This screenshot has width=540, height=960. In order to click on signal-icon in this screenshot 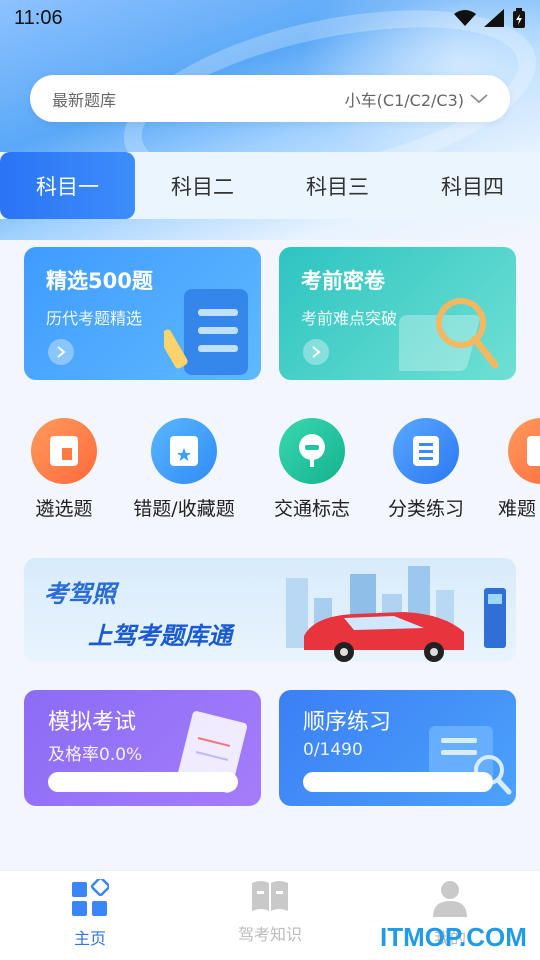, I will do `click(494, 18)`.